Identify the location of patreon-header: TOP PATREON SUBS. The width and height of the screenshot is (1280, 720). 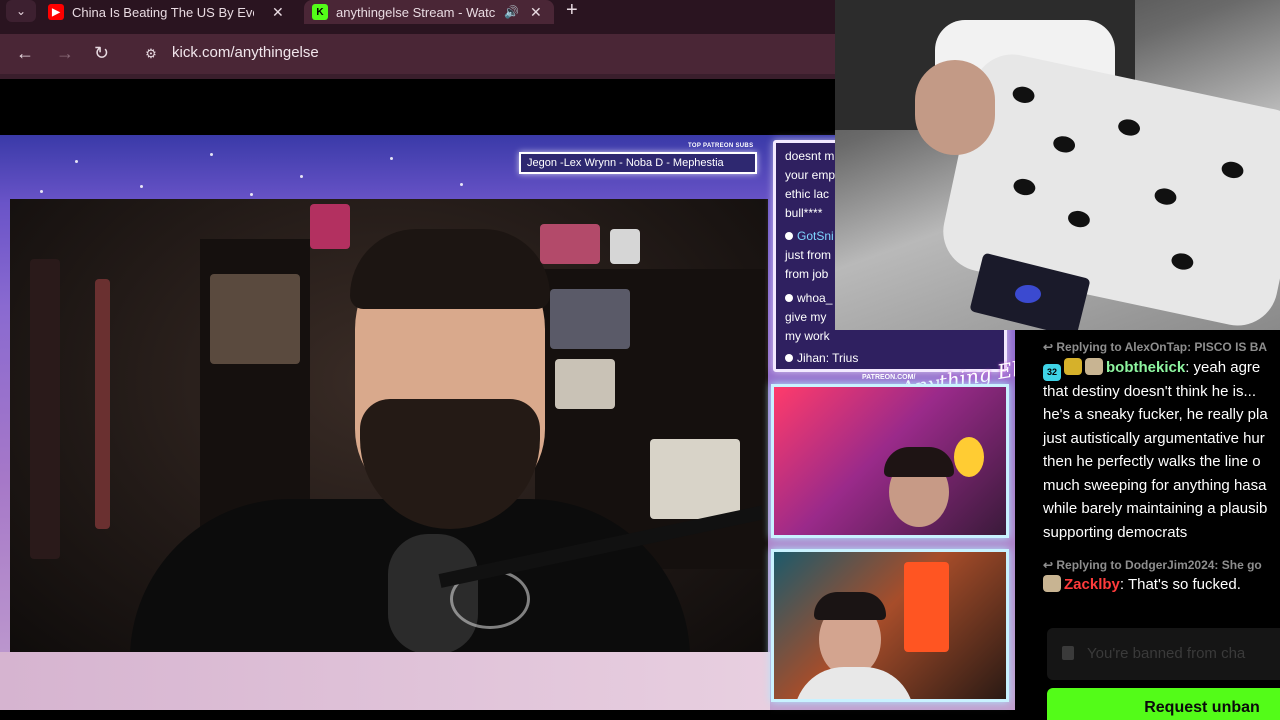
(721, 146).